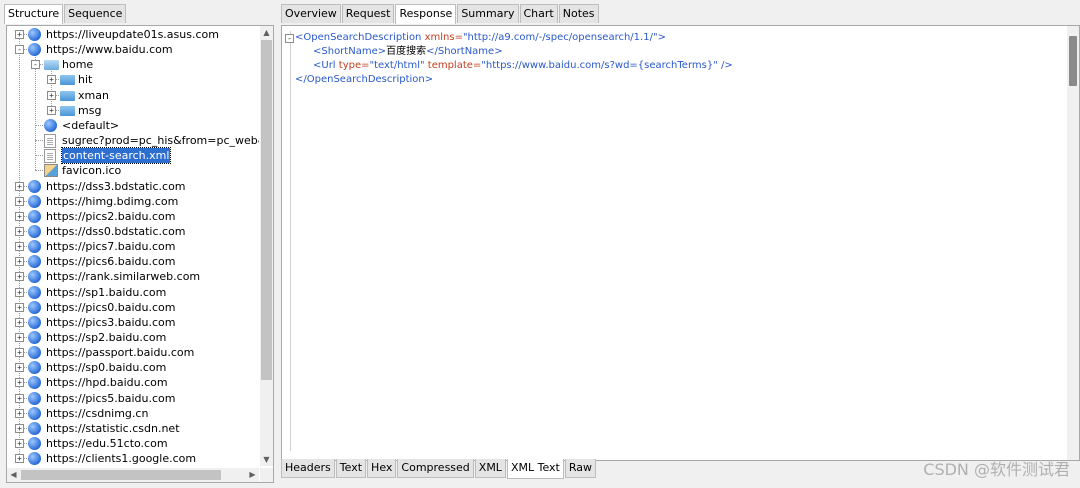 This screenshot has height=488, width=1080. I want to click on tab-hex: Hex, so click(382, 468).